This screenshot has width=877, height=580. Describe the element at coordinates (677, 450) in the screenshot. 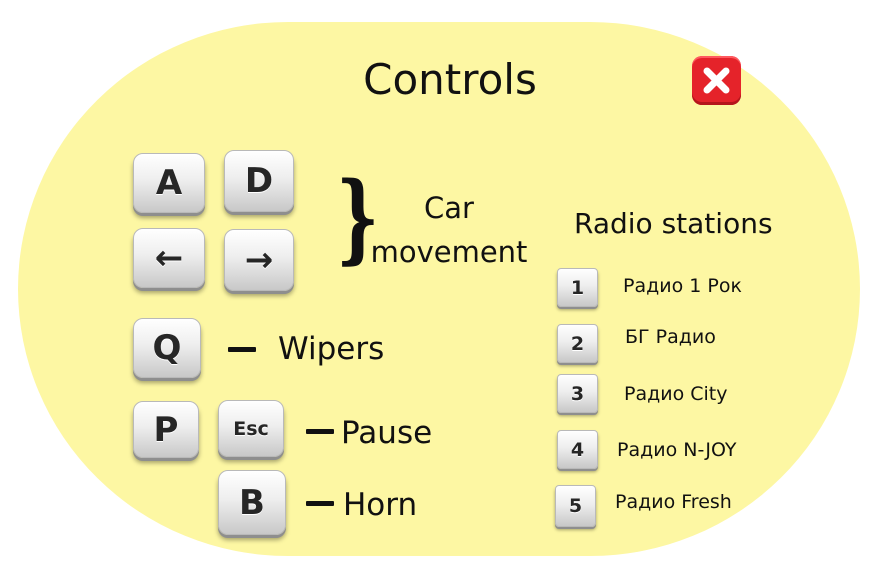

I see `station-4-name: Радио N-JOY` at that location.